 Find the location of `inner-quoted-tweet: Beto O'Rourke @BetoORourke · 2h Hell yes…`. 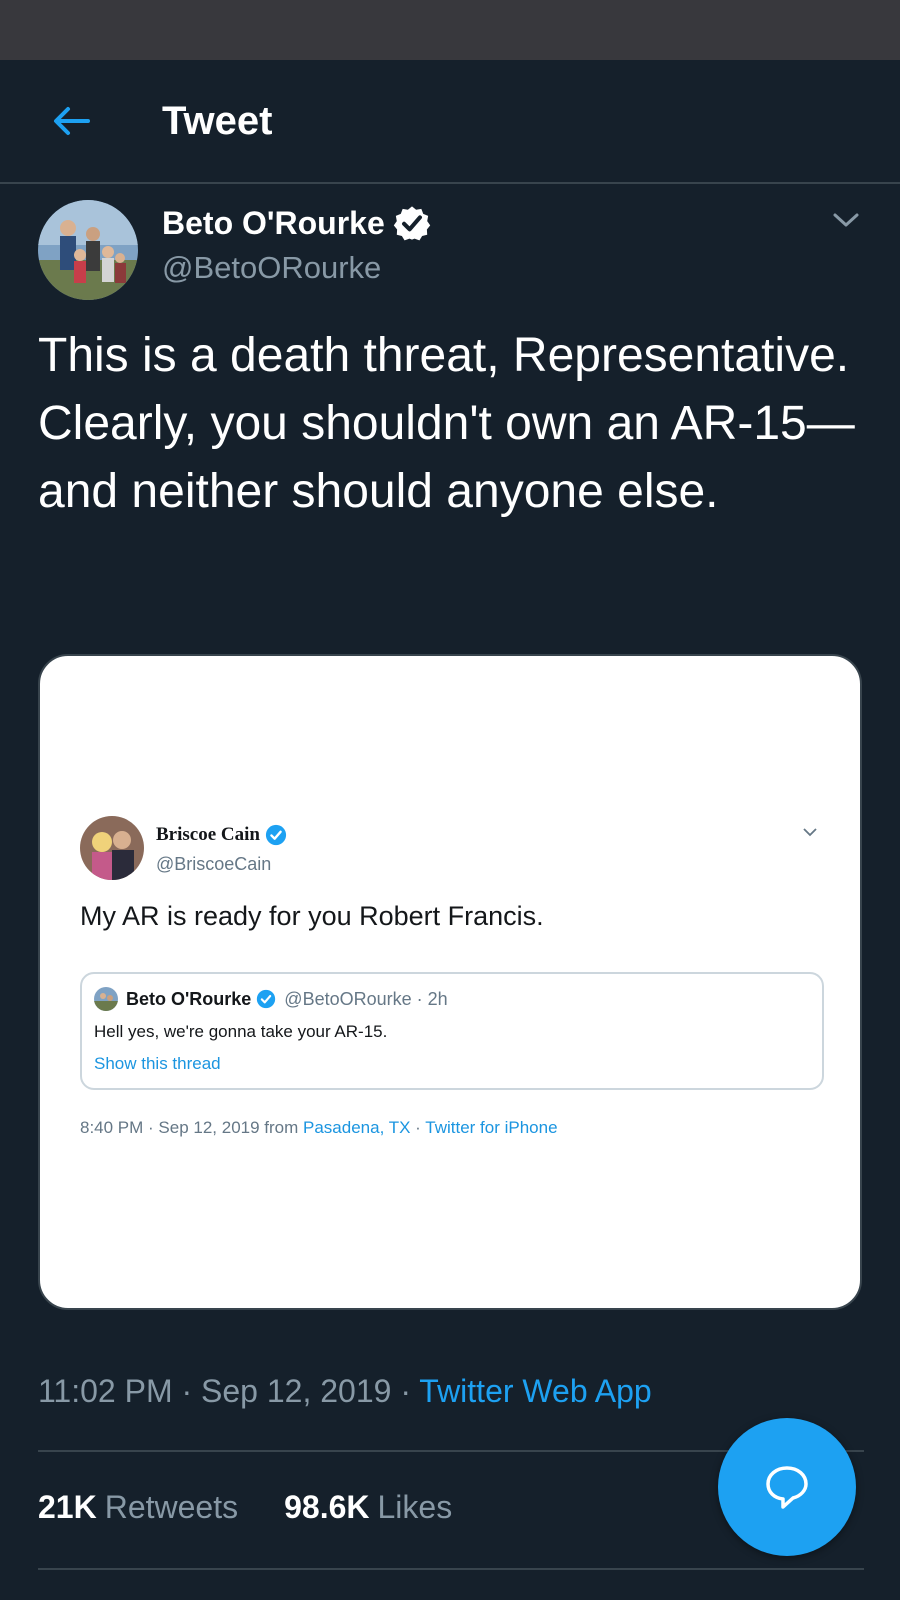

inner-quoted-tweet: Beto O'Rourke @BetoORourke · 2h Hell yes… is located at coordinates (452, 1031).